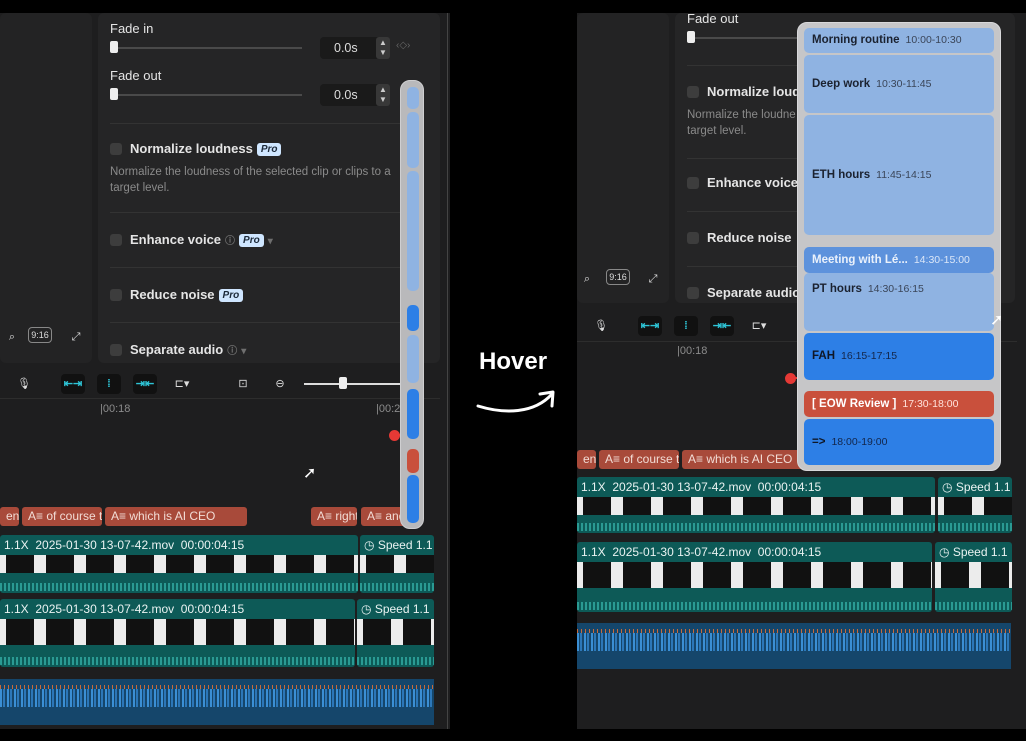 The width and height of the screenshot is (1026, 741). What do you see at coordinates (46, 188) in the screenshot?
I see `preview-panel` at bounding box center [46, 188].